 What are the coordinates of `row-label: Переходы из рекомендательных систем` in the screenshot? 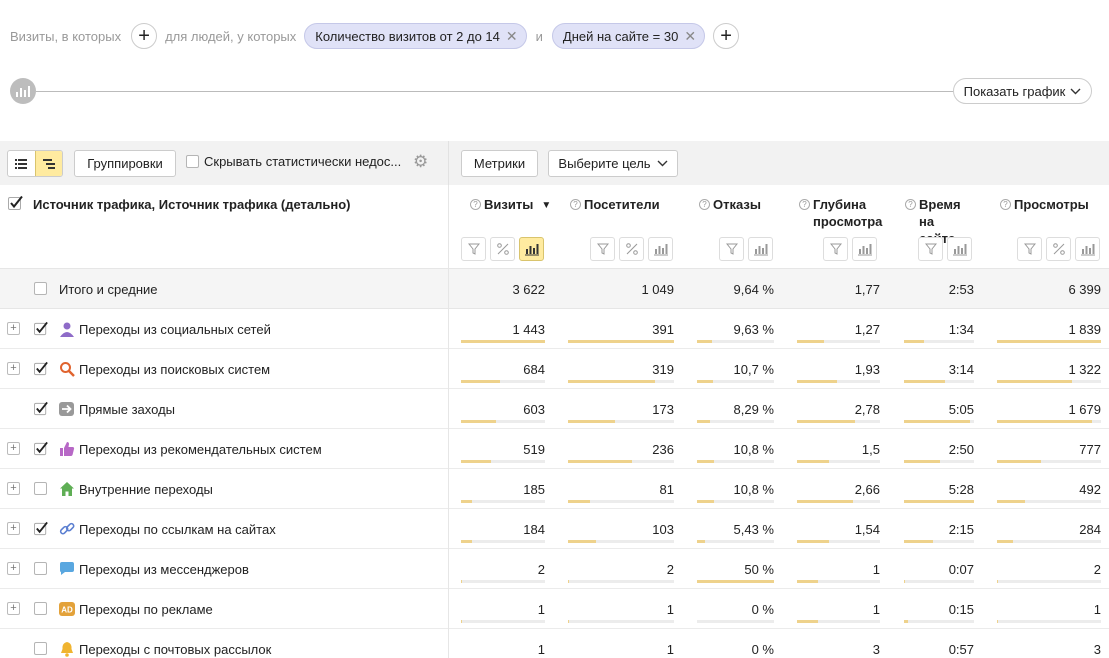 It's located at (200, 449).